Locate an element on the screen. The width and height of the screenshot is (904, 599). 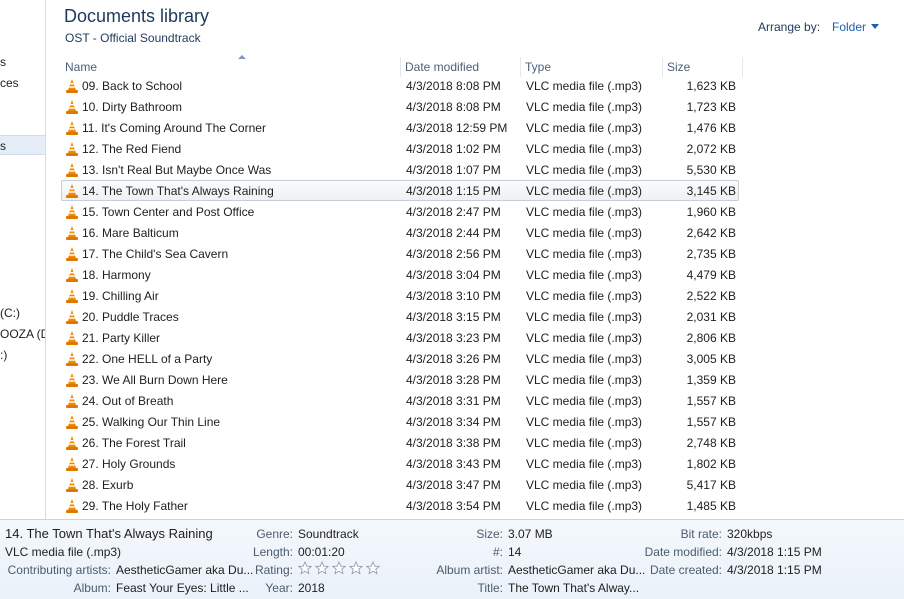
file-date-modified: 4/3/2018 1:02 PM is located at coordinates (453, 149).